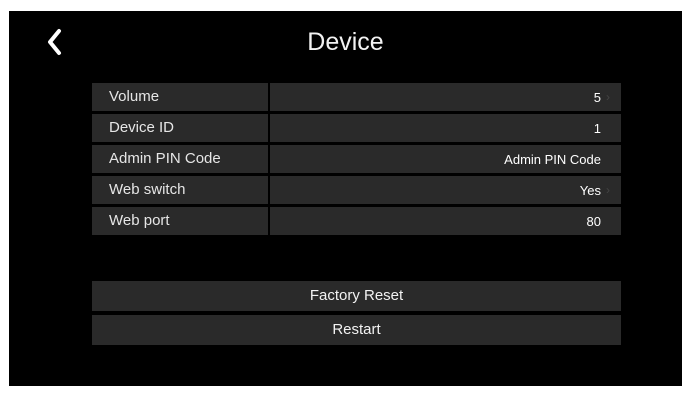 This screenshot has height=394, width=691. Describe the element at coordinates (181, 159) in the screenshot. I see `setting-label: Admin PIN Code` at that location.